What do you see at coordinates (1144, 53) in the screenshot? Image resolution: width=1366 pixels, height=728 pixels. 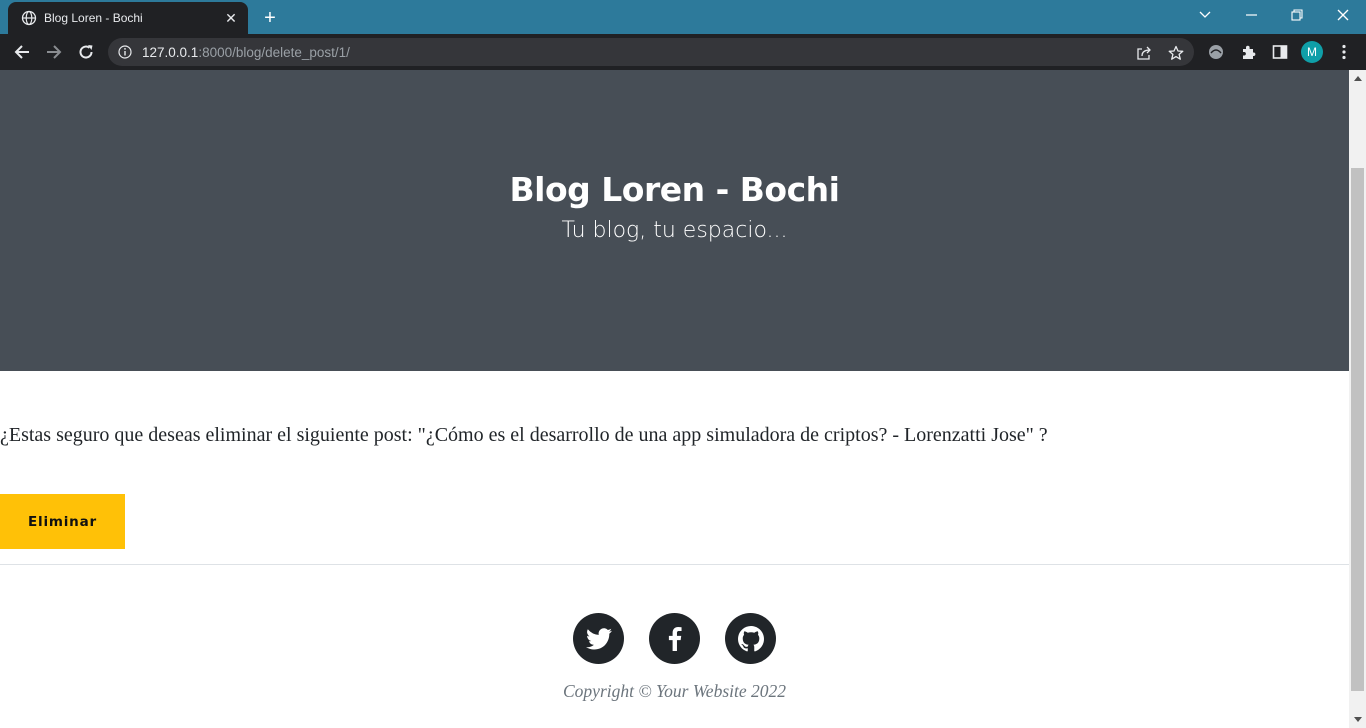 I see `share-icon` at bounding box center [1144, 53].